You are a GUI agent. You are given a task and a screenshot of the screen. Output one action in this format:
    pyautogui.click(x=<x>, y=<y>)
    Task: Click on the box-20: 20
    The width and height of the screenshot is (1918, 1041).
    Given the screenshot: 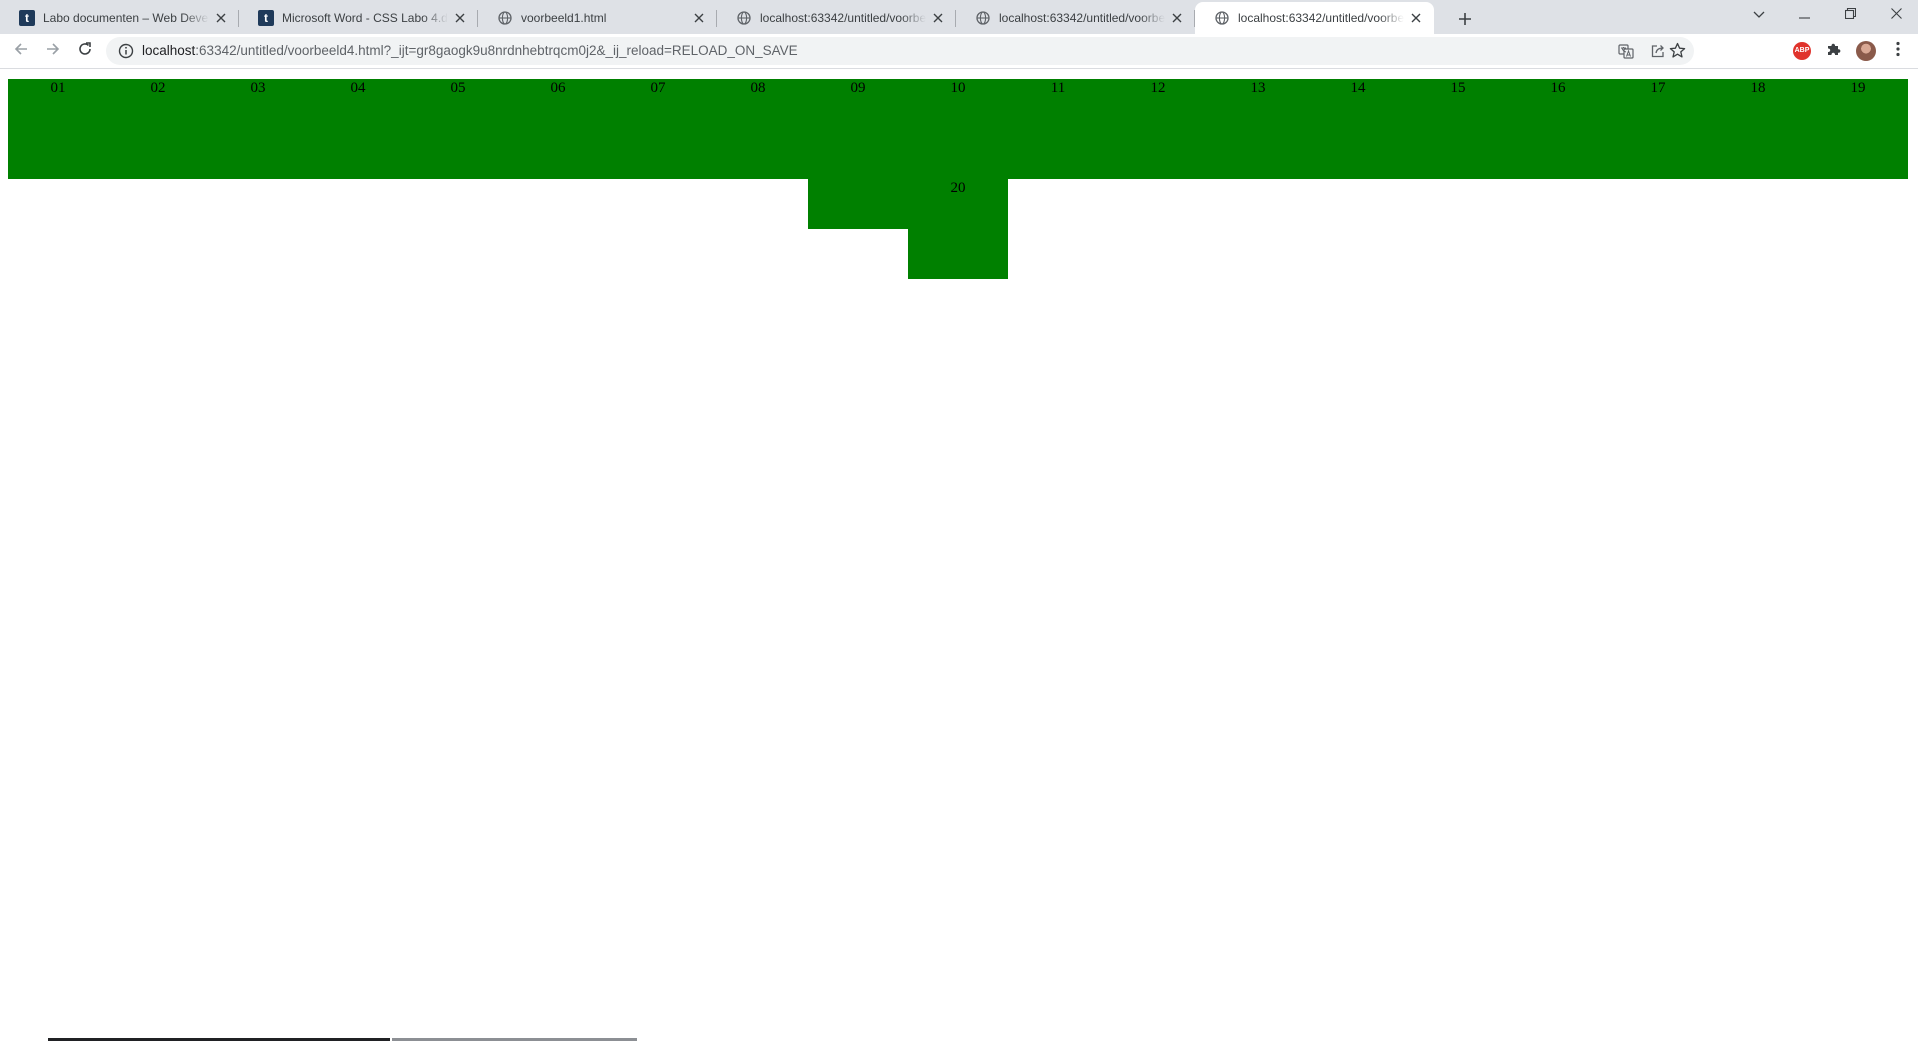 What is the action you would take?
    pyautogui.click(x=958, y=229)
    